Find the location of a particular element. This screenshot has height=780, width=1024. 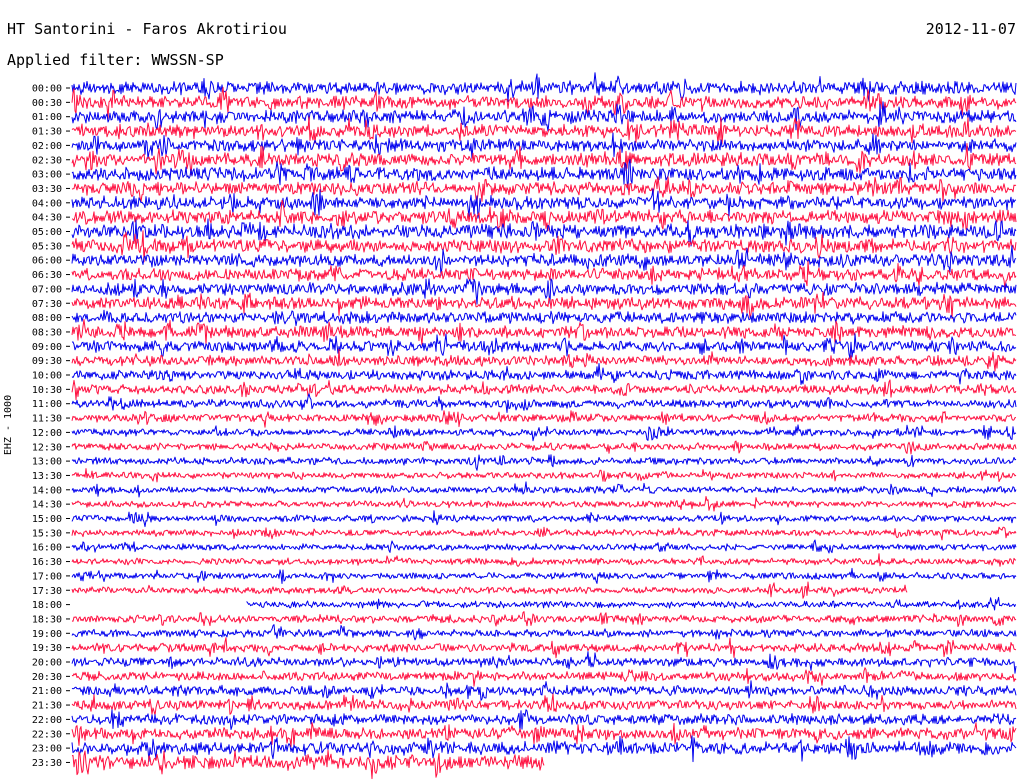

time-tick-label: 21:30 is located at coordinates (47, 706).